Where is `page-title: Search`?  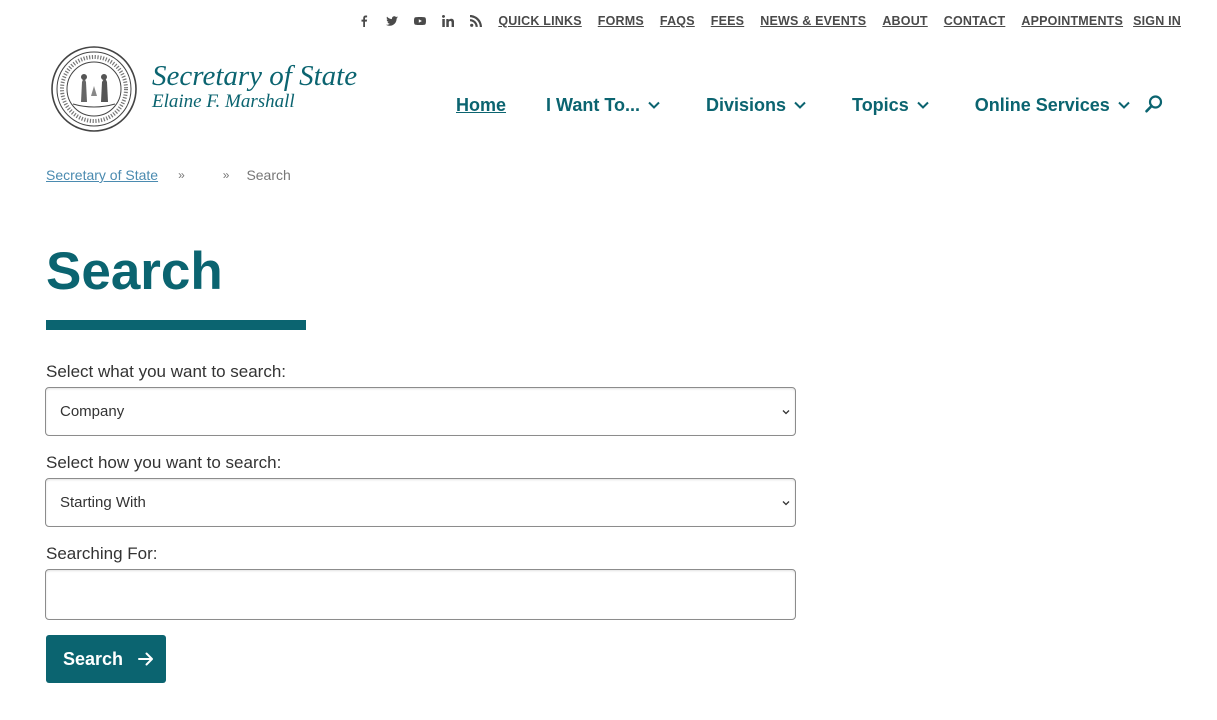 page-title: Search is located at coordinates (134, 271).